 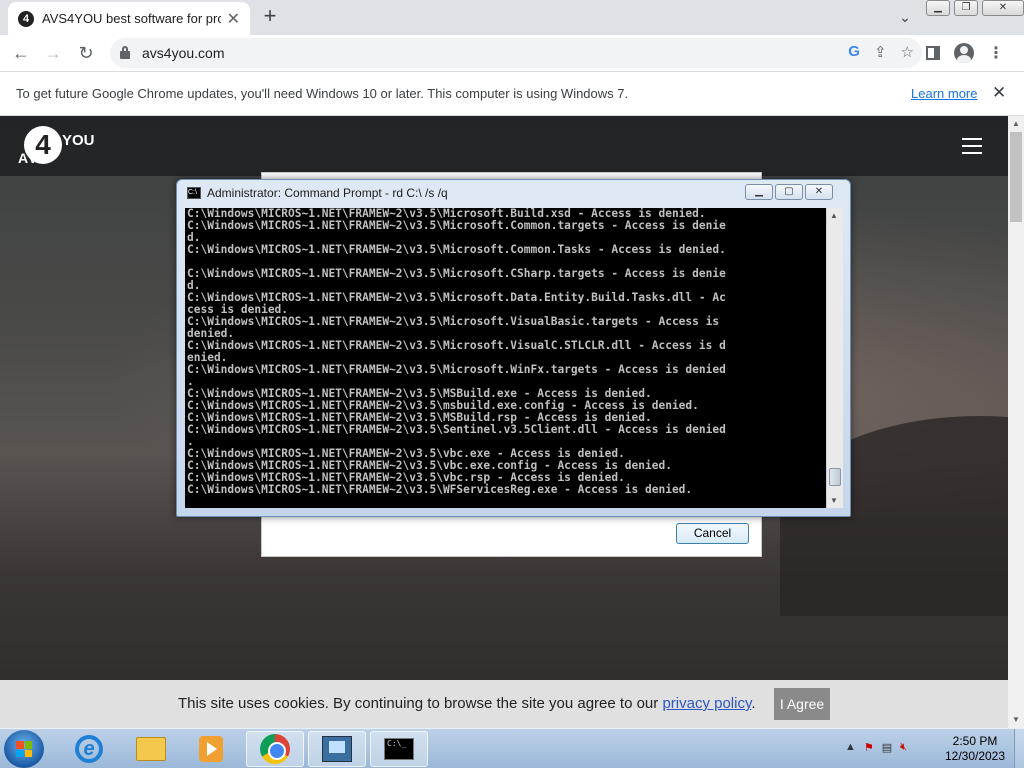 What do you see at coordinates (907, 52) in the screenshot?
I see `bookmark-star-icon: ☆` at bounding box center [907, 52].